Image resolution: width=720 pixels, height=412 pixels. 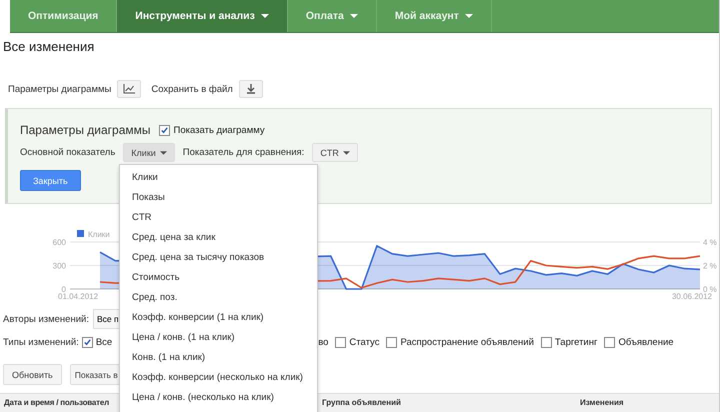 I want to click on legend-label: Клики, so click(x=99, y=234).